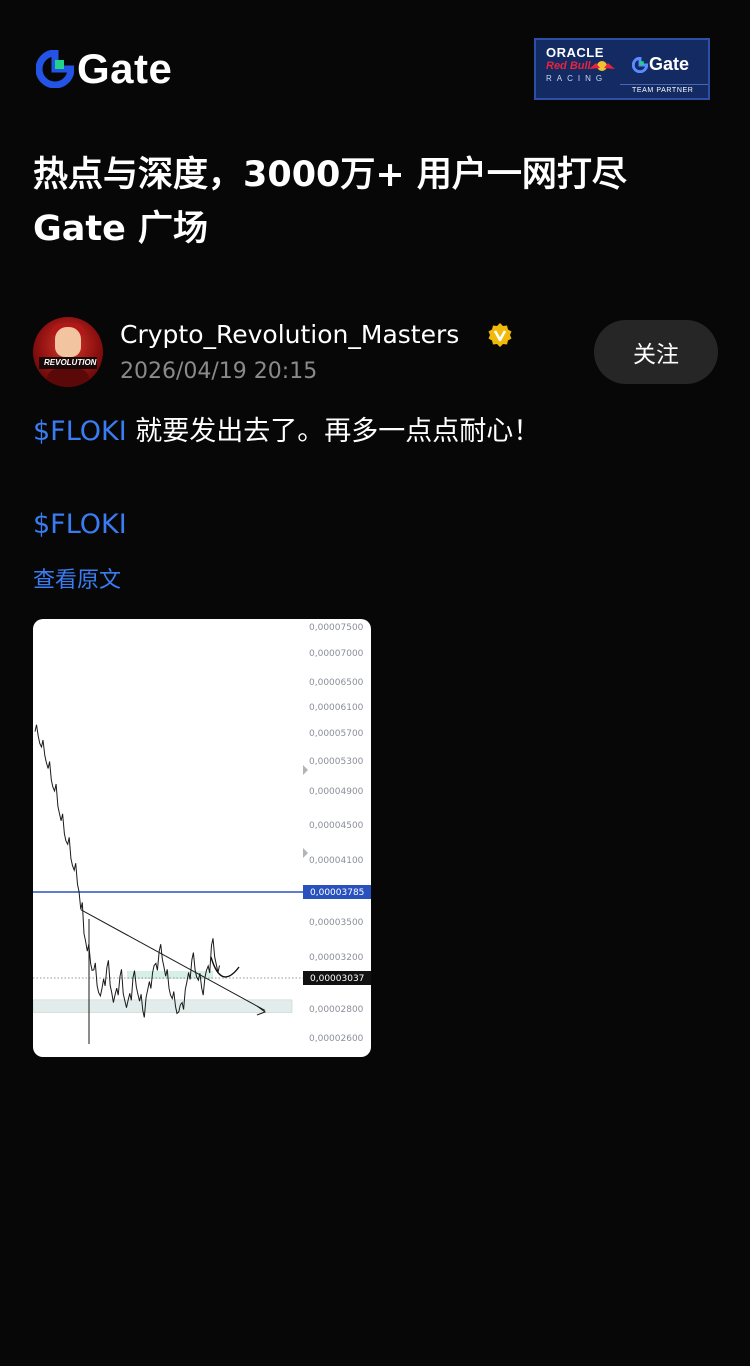 This screenshot has height=1366, width=750. Describe the element at coordinates (125, 68) in the screenshot. I see `logo-text: Gate` at that location.